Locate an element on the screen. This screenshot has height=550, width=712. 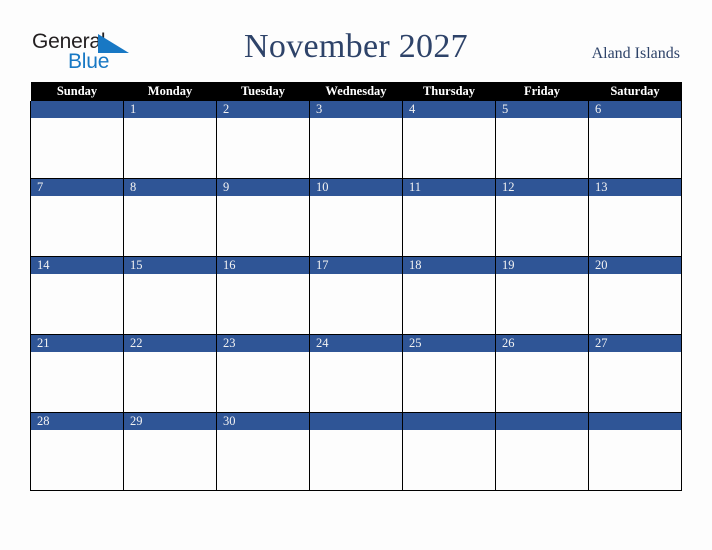
calendar-day-cell: 28 is located at coordinates (77, 451).